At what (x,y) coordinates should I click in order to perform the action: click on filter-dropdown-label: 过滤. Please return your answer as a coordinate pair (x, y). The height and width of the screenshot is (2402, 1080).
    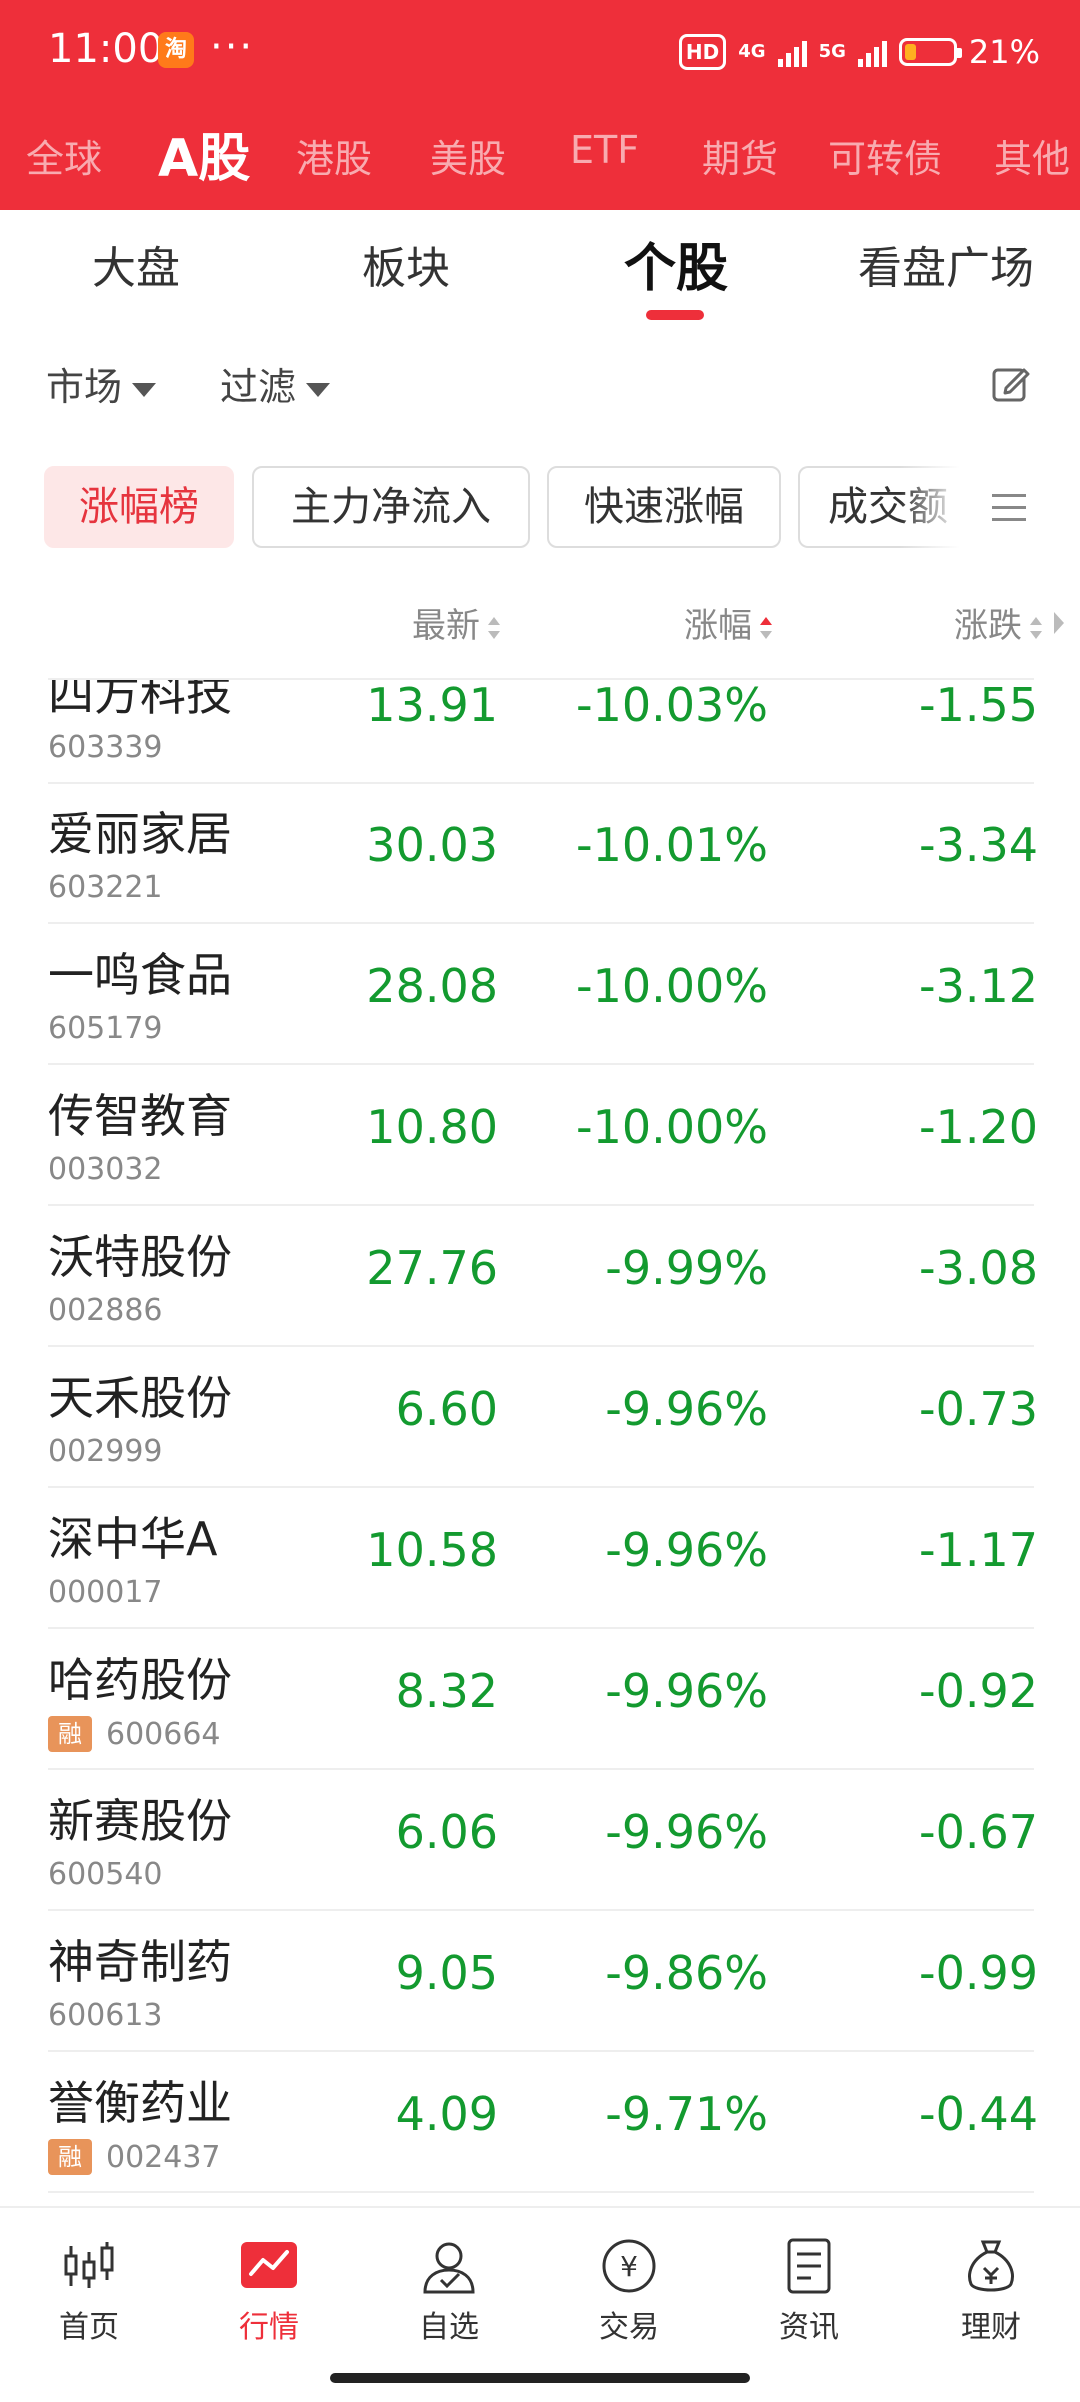
    Looking at the image, I should click on (258, 387).